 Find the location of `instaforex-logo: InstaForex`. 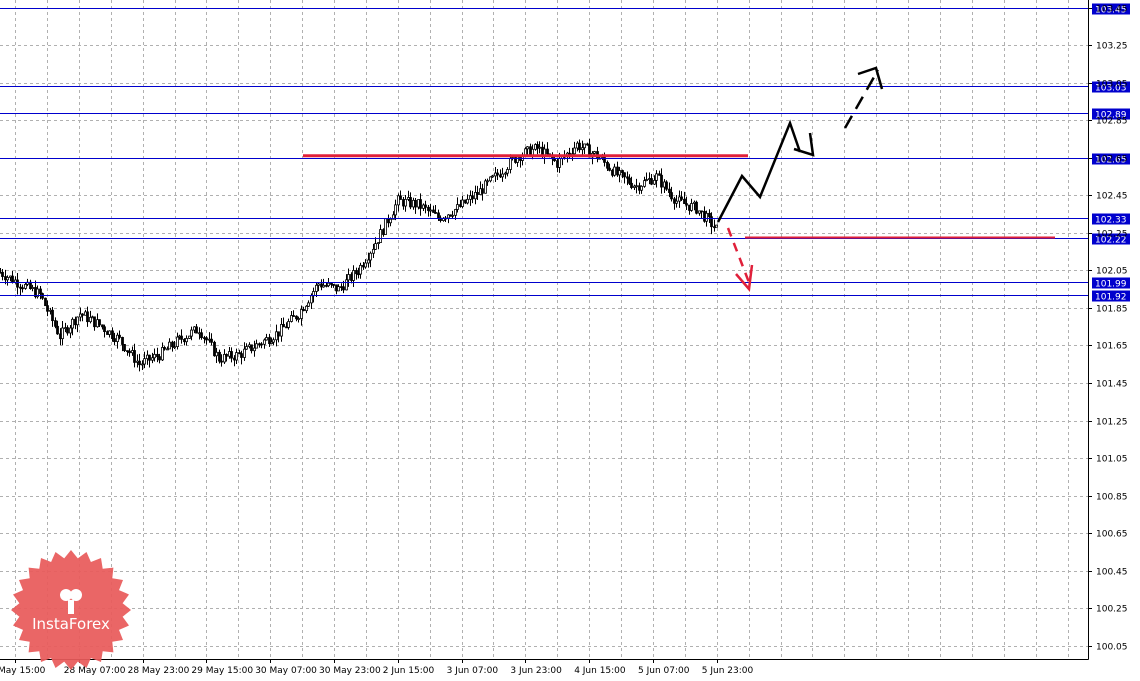

instaforex-logo: InstaForex is located at coordinates (71, 610).